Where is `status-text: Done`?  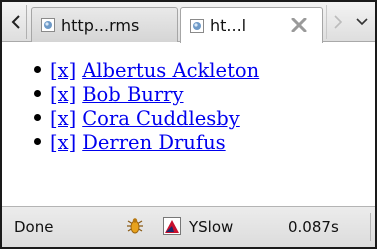
status-text: Done is located at coordinates (34, 227).